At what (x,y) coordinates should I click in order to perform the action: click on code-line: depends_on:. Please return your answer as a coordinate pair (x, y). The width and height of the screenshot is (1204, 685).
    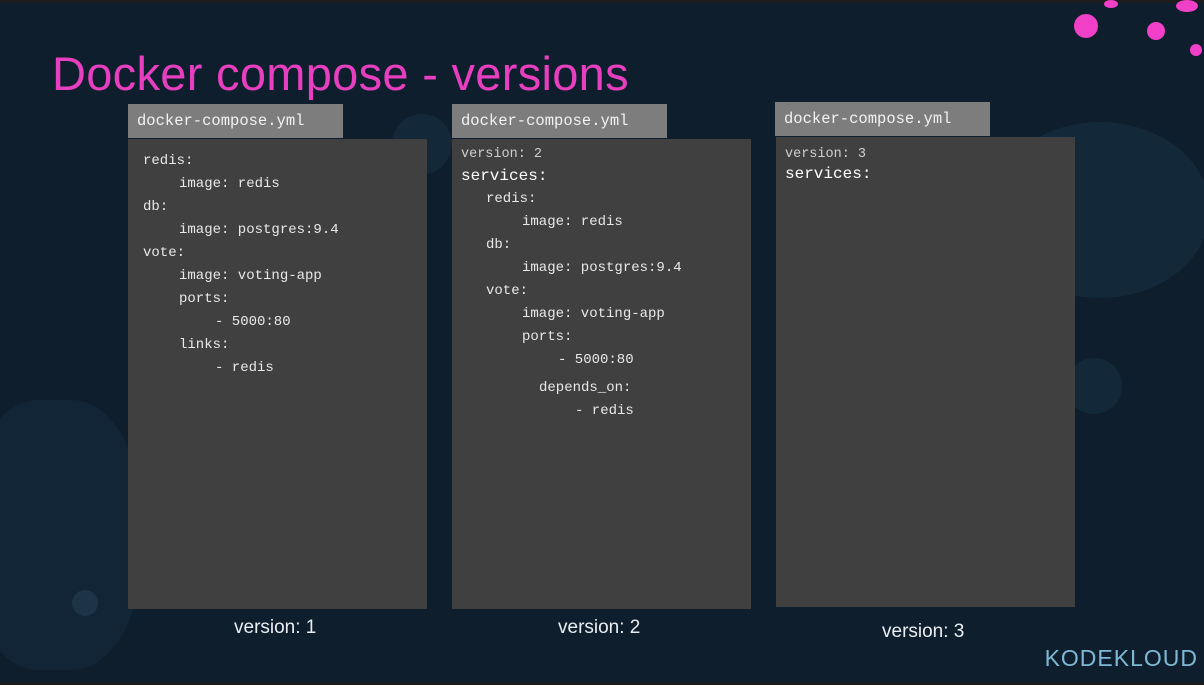
    Looking at the image, I should click on (585, 388).